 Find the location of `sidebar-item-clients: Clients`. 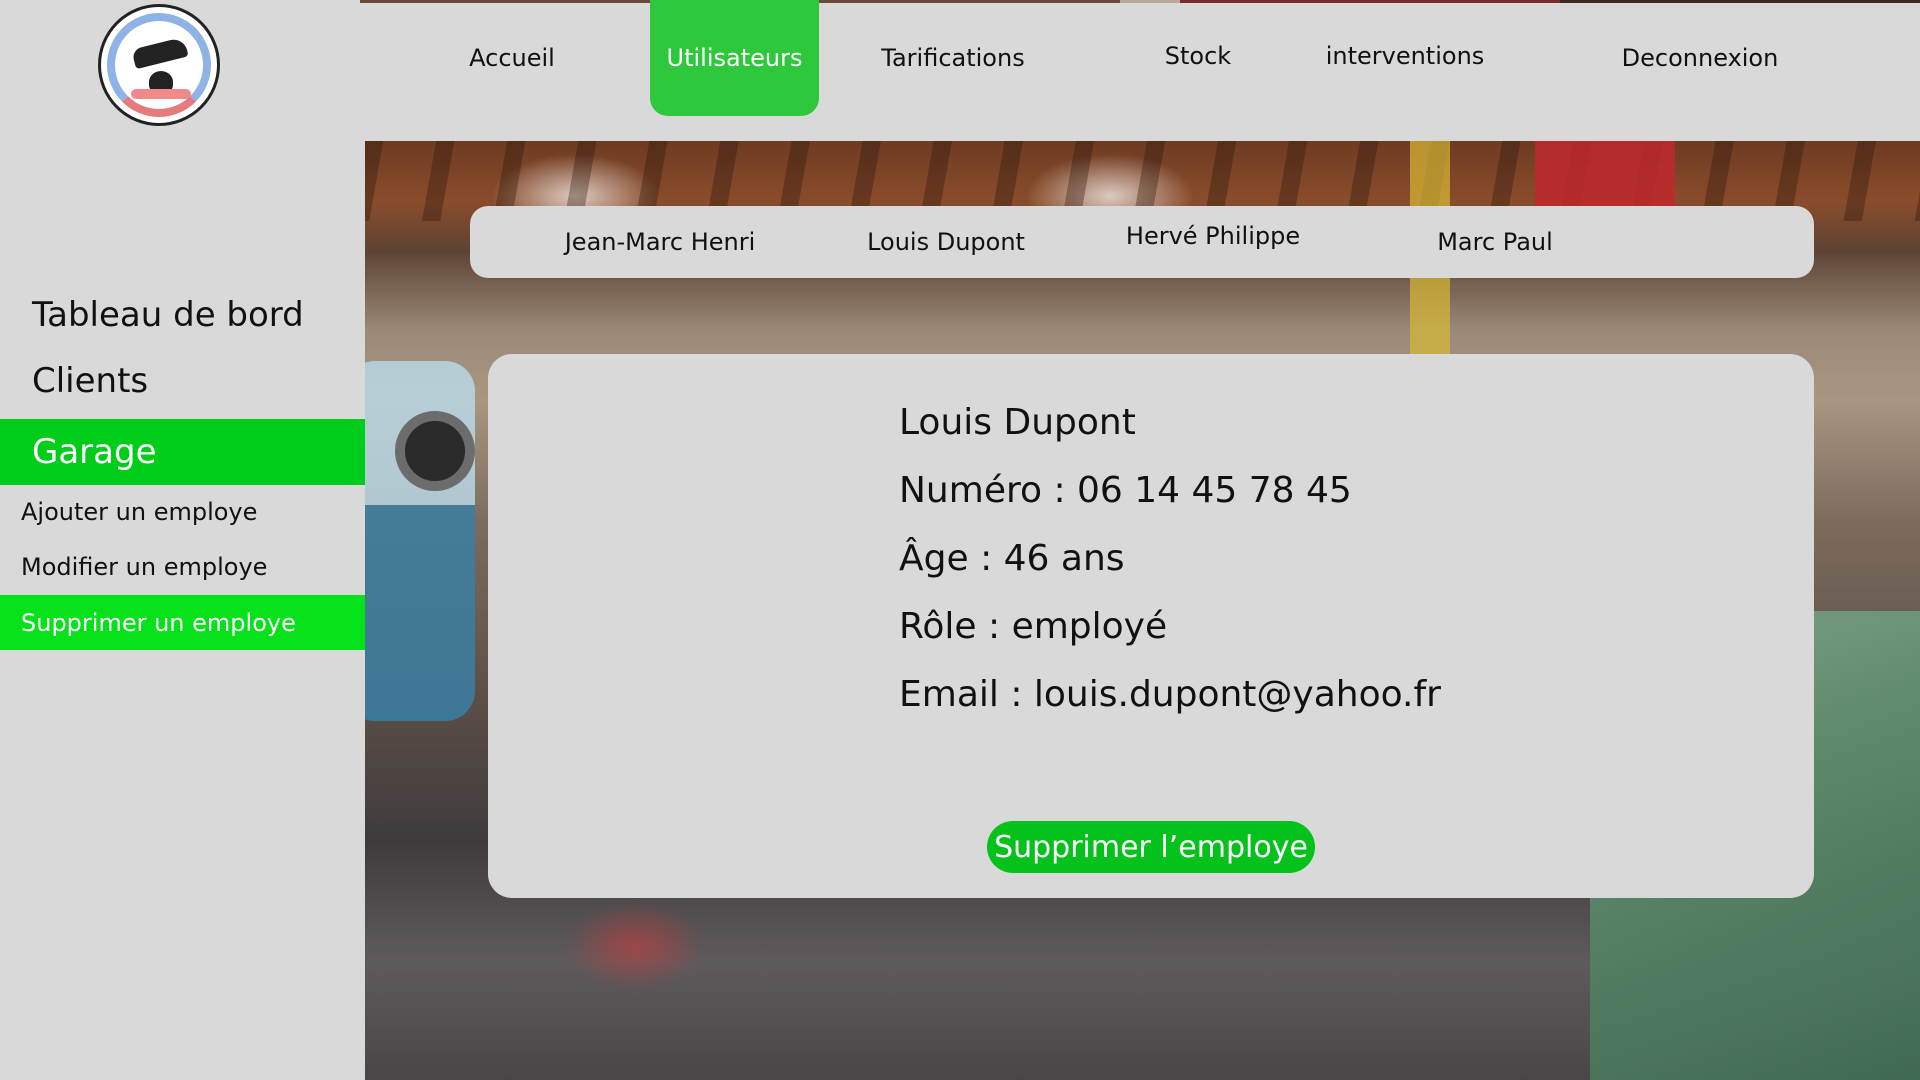

sidebar-item-clients: Clients is located at coordinates (182, 381).